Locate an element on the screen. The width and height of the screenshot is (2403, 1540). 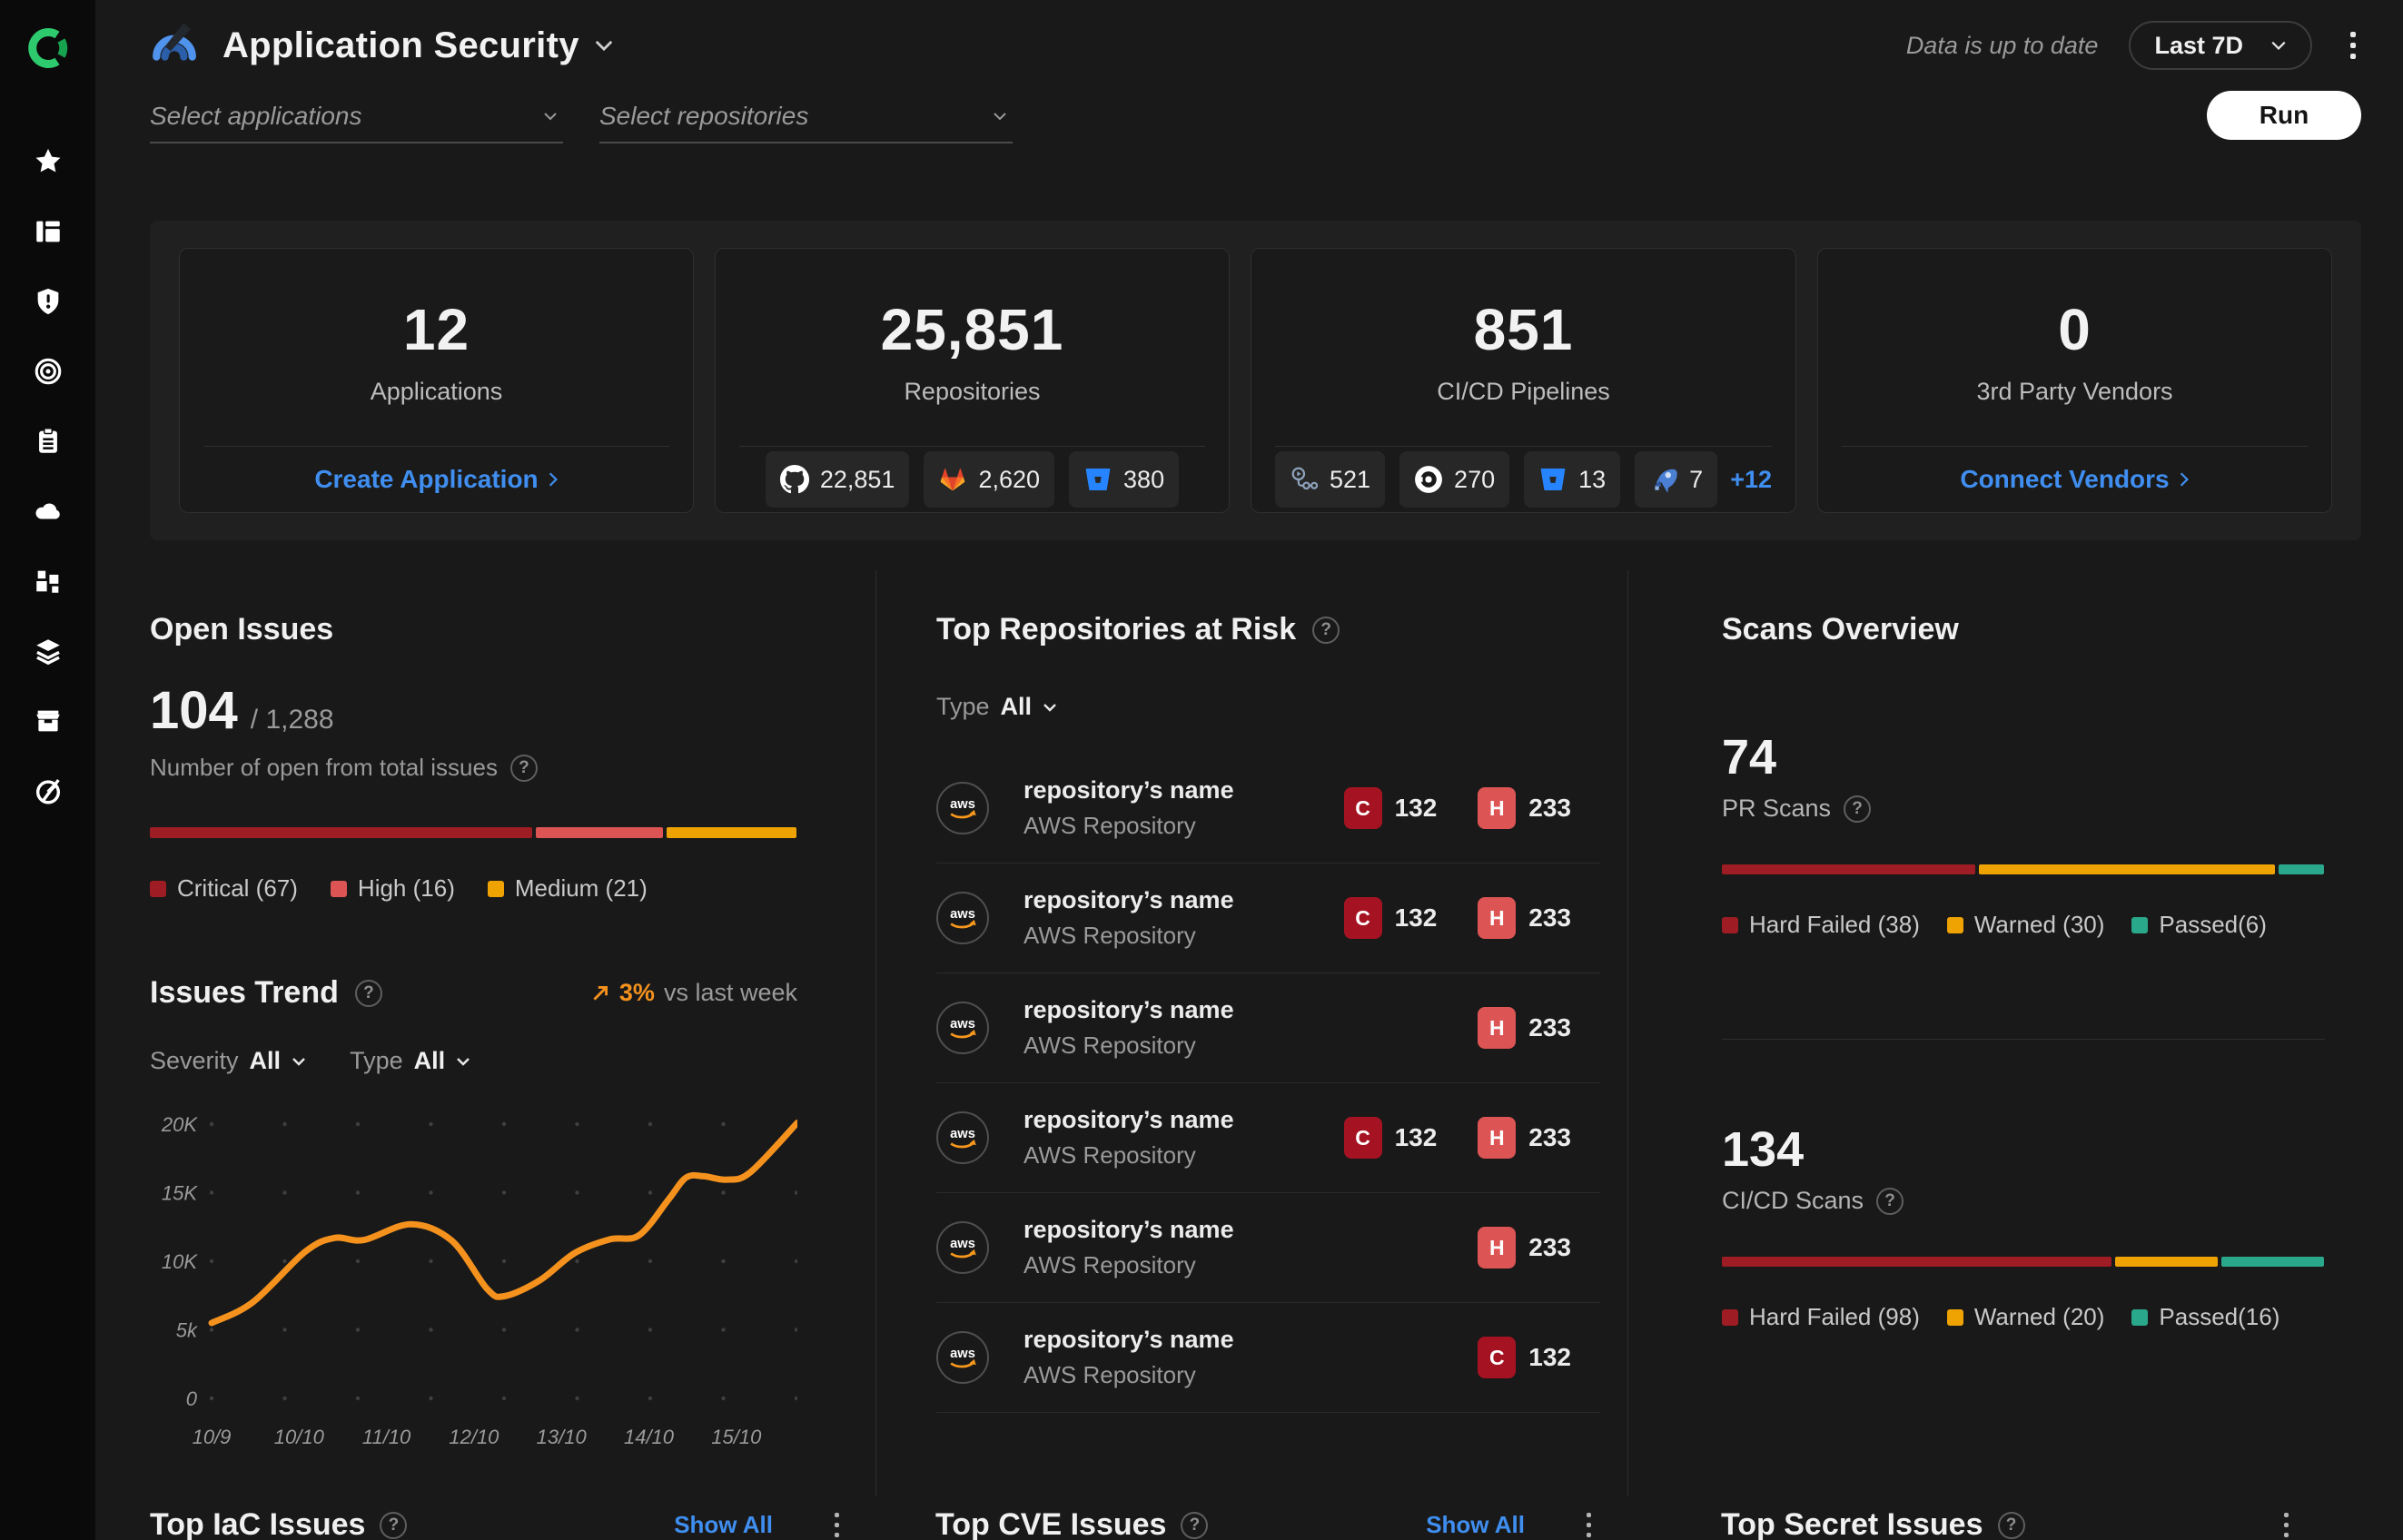
vendors-label: 3rd Party Vendors is located at coordinates (2074, 391).